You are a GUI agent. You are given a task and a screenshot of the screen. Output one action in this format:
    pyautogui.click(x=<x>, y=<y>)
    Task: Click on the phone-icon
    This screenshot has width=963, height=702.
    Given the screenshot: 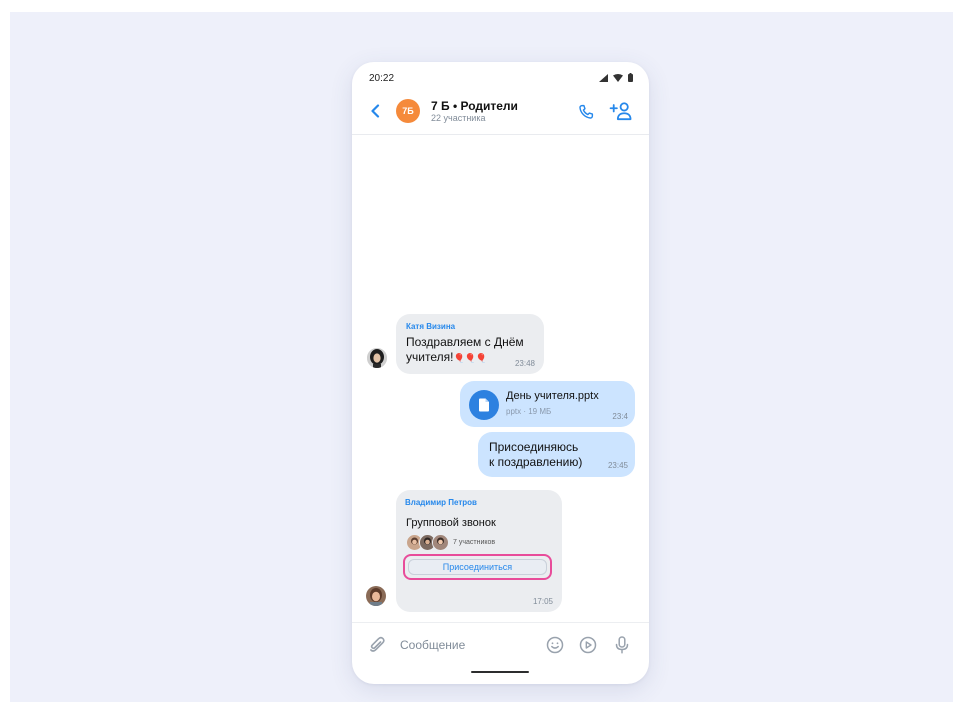 What is the action you would take?
    pyautogui.click(x=586, y=111)
    